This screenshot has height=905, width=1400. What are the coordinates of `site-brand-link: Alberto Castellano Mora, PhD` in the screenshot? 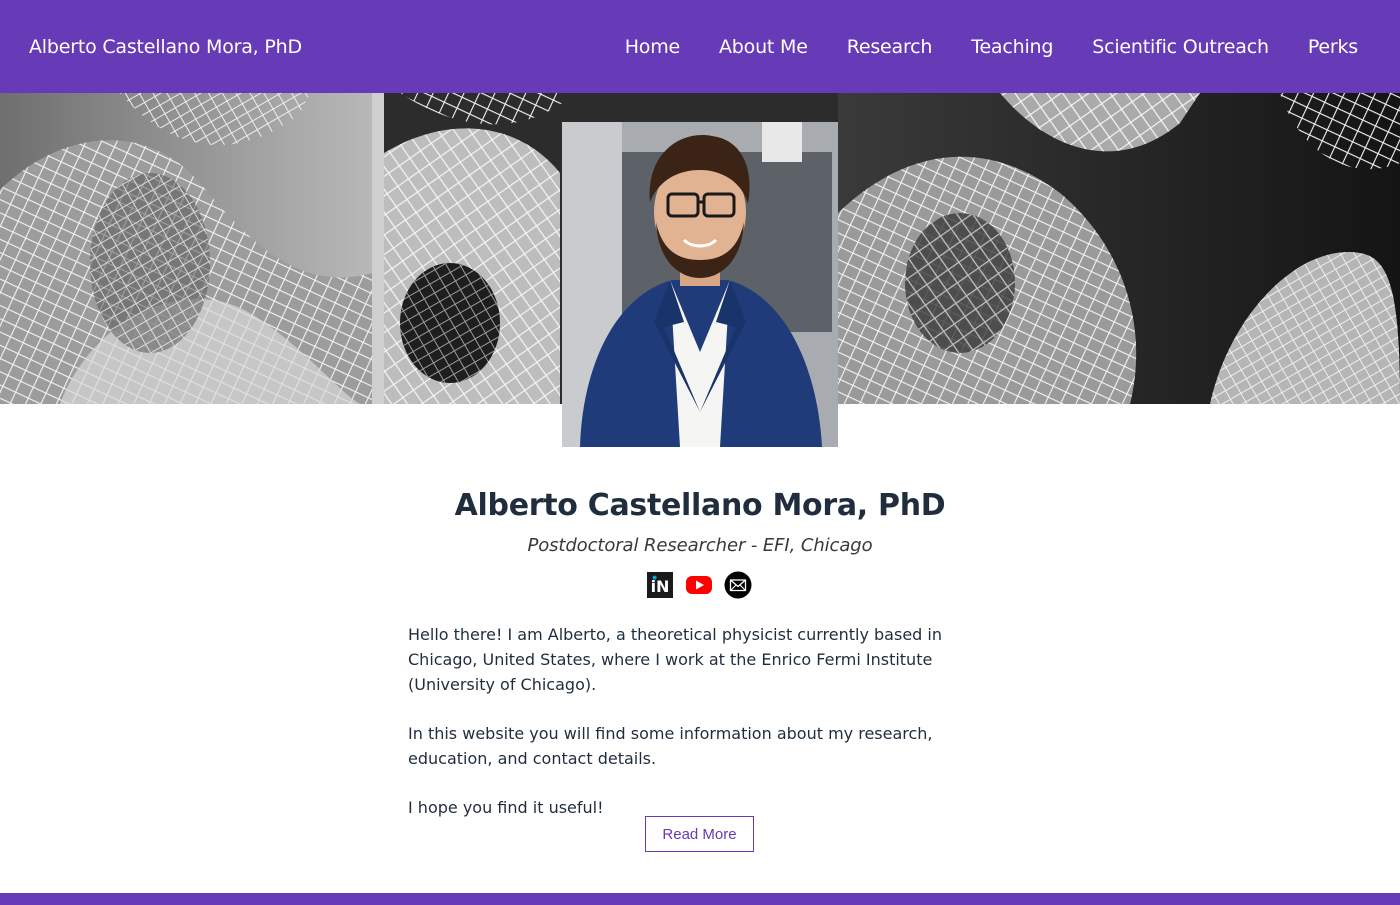 It's located at (165, 47).